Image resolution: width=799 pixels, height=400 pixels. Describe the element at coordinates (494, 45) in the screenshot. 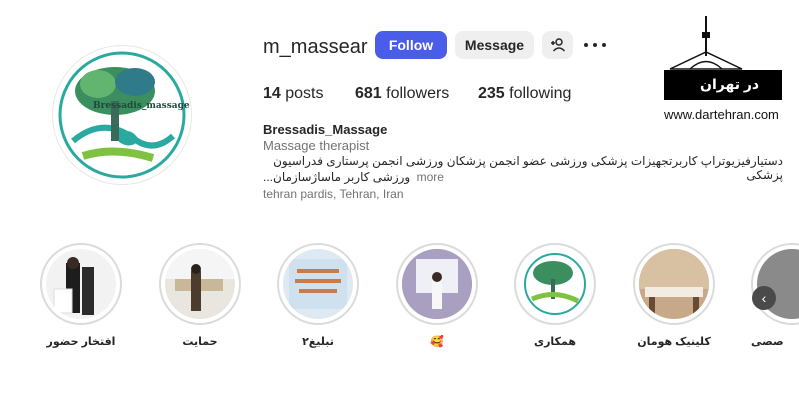

I see `message-button: Message` at that location.